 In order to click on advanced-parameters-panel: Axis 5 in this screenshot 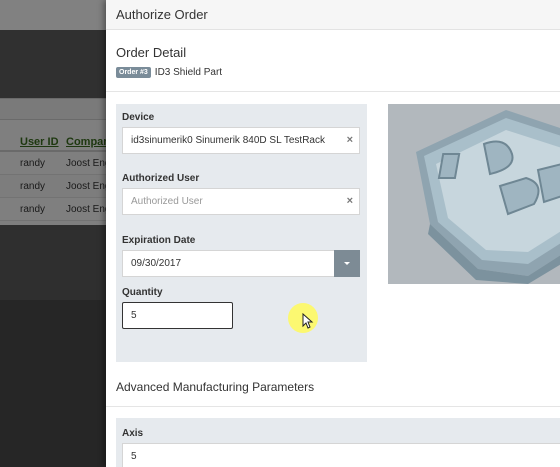, I will do `click(338, 442)`.